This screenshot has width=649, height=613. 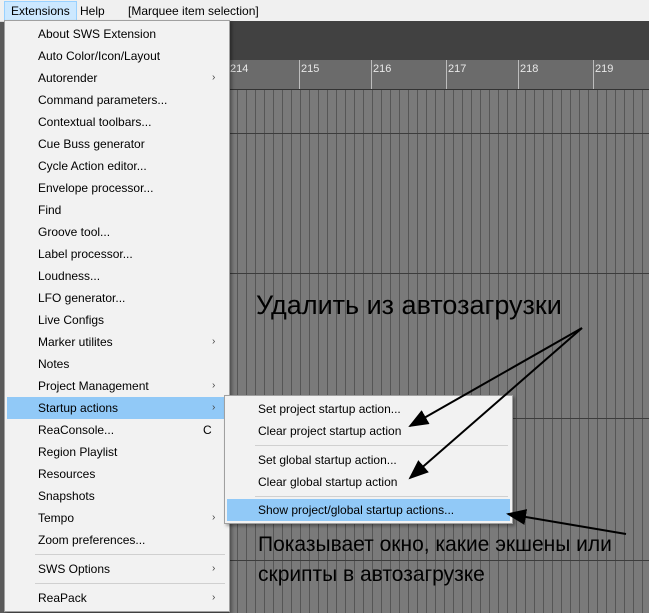 I want to click on arrow-to-clear-global, so click(x=495, y=403).